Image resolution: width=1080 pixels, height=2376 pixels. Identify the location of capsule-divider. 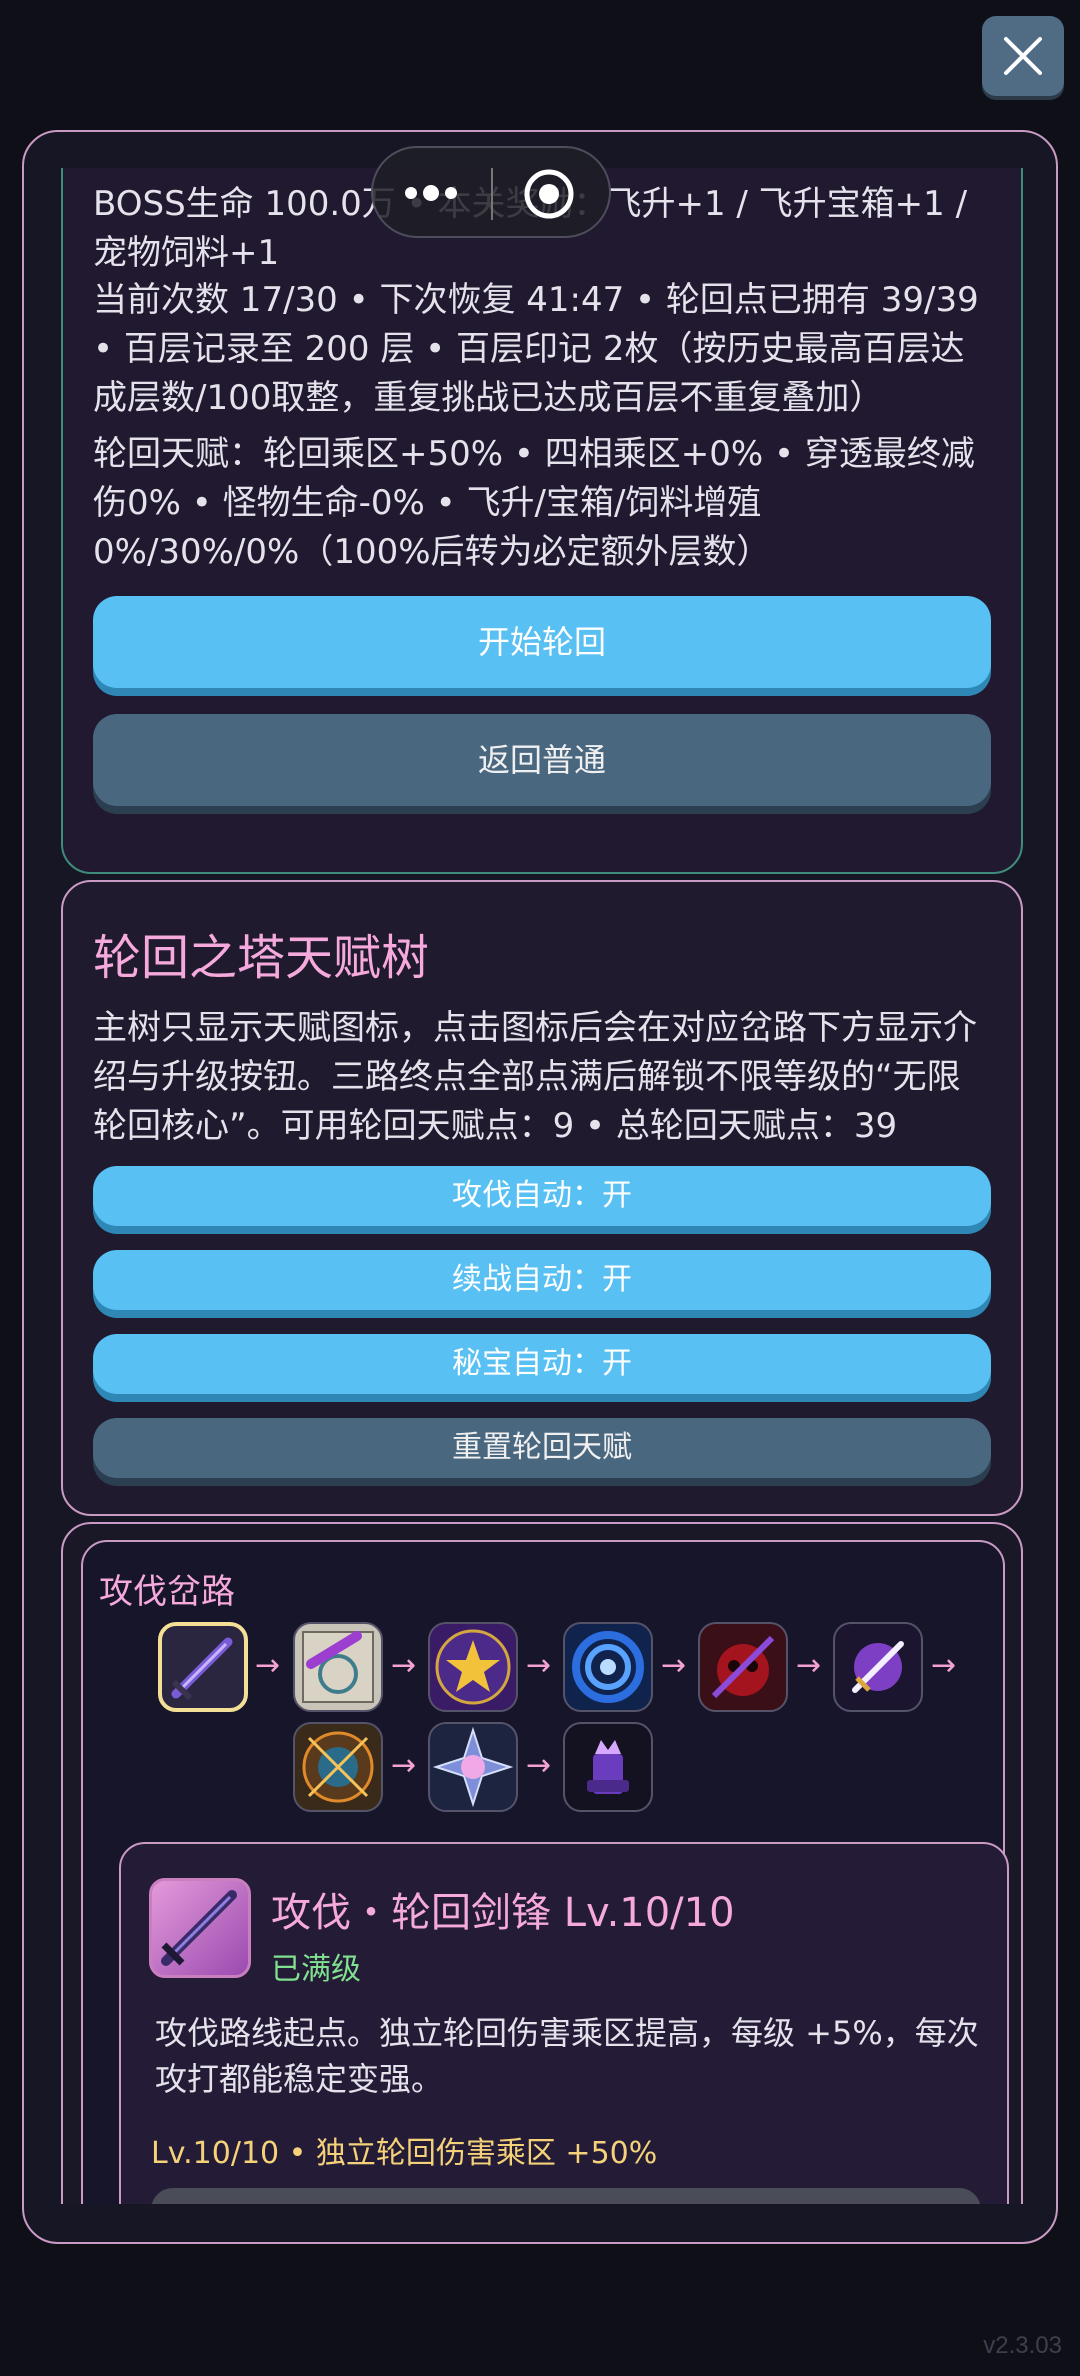
(492, 194).